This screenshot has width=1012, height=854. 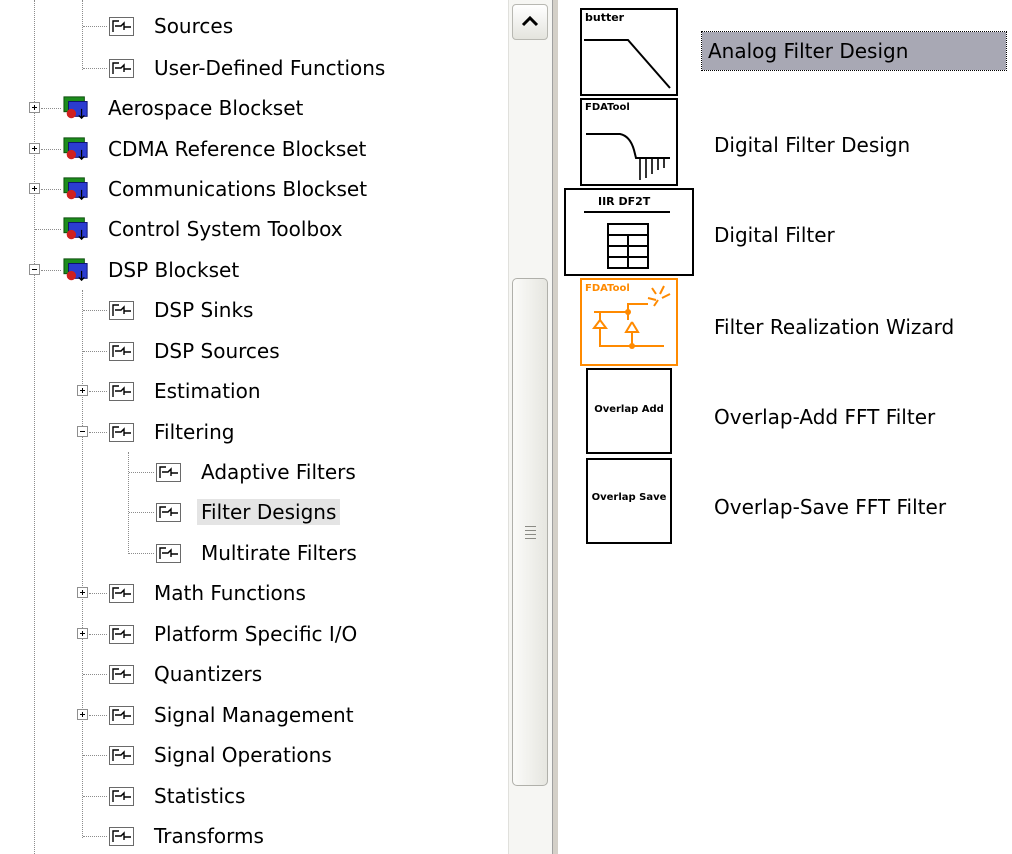 I want to click on fdatool-wizard-icon: FDATool, so click(x=629, y=322).